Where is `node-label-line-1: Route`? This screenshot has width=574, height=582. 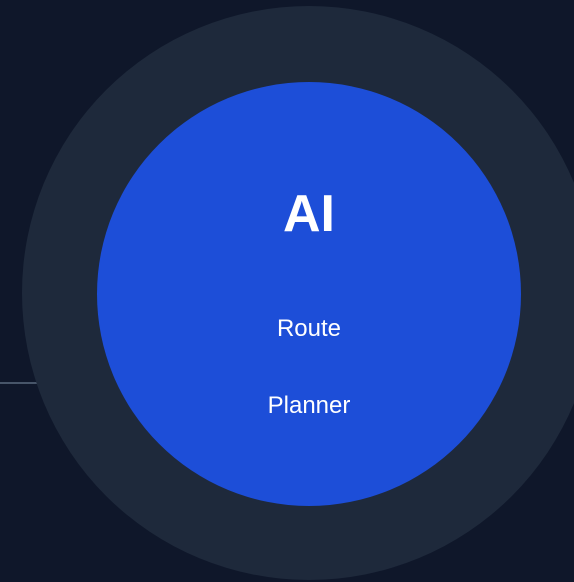
node-label-line-1: Route is located at coordinates (309, 328).